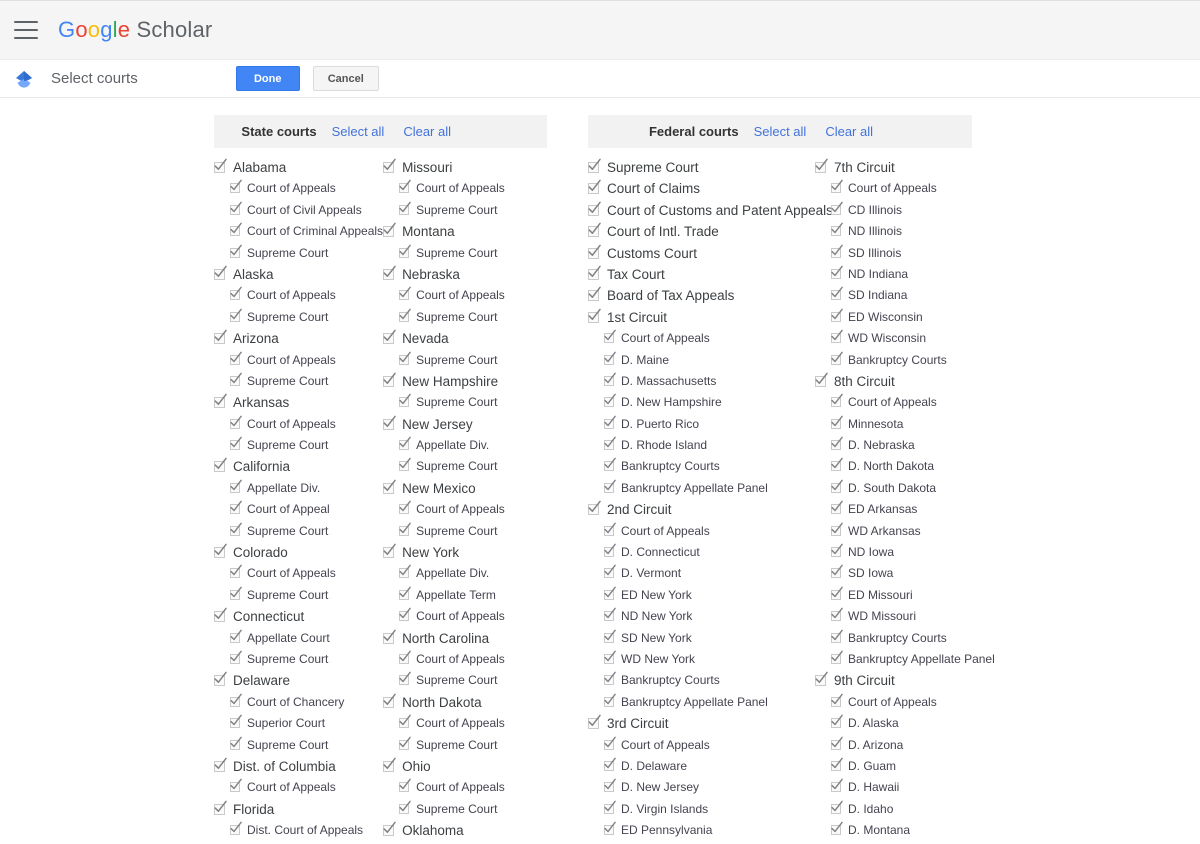 The width and height of the screenshot is (1200, 844). What do you see at coordinates (701, 575) in the screenshot?
I see `court-subitem-row: D. Vermont` at bounding box center [701, 575].